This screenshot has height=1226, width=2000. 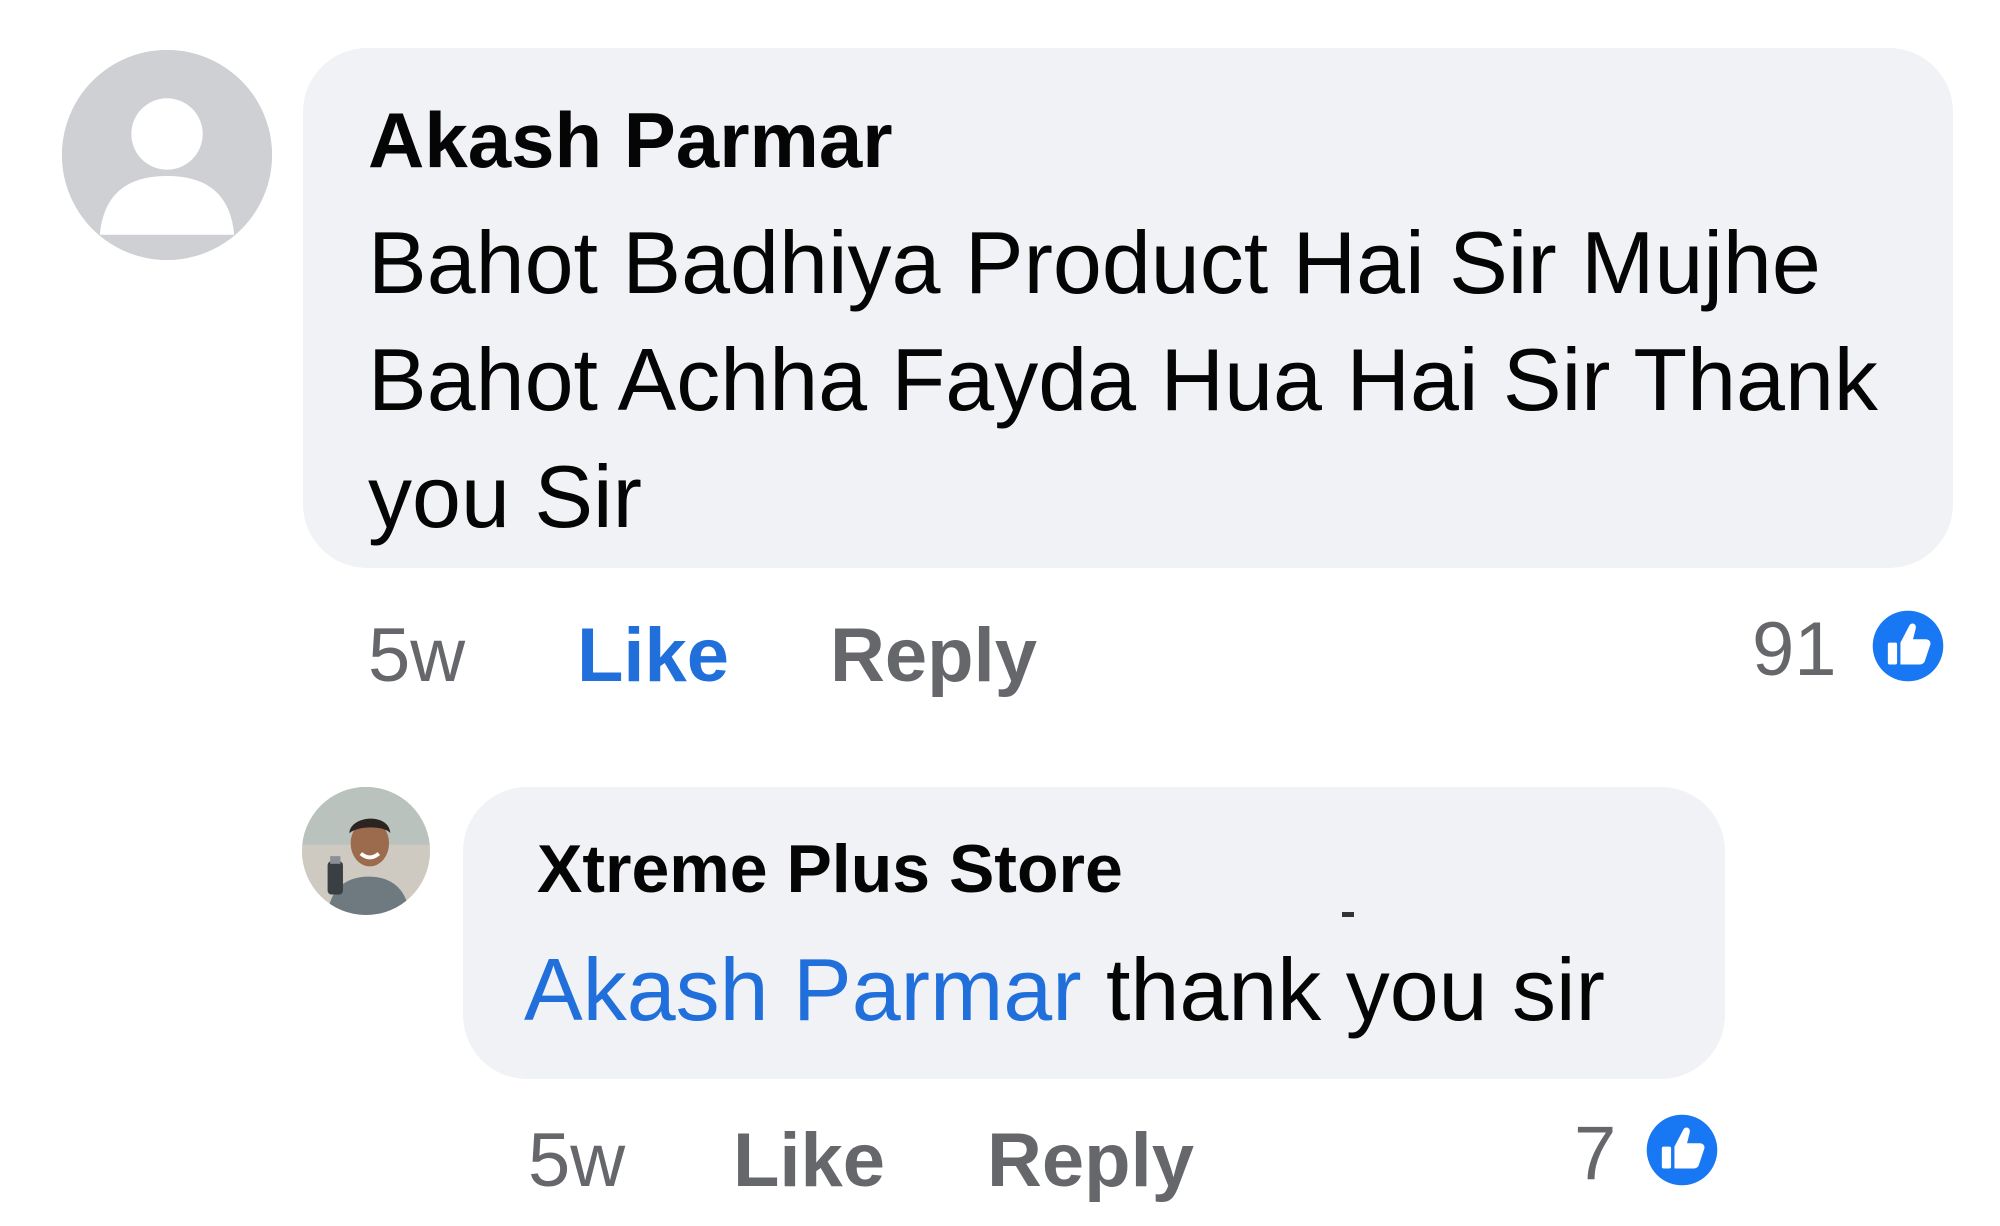 What do you see at coordinates (630, 140) in the screenshot?
I see `comment-author: Akash Parmar` at bounding box center [630, 140].